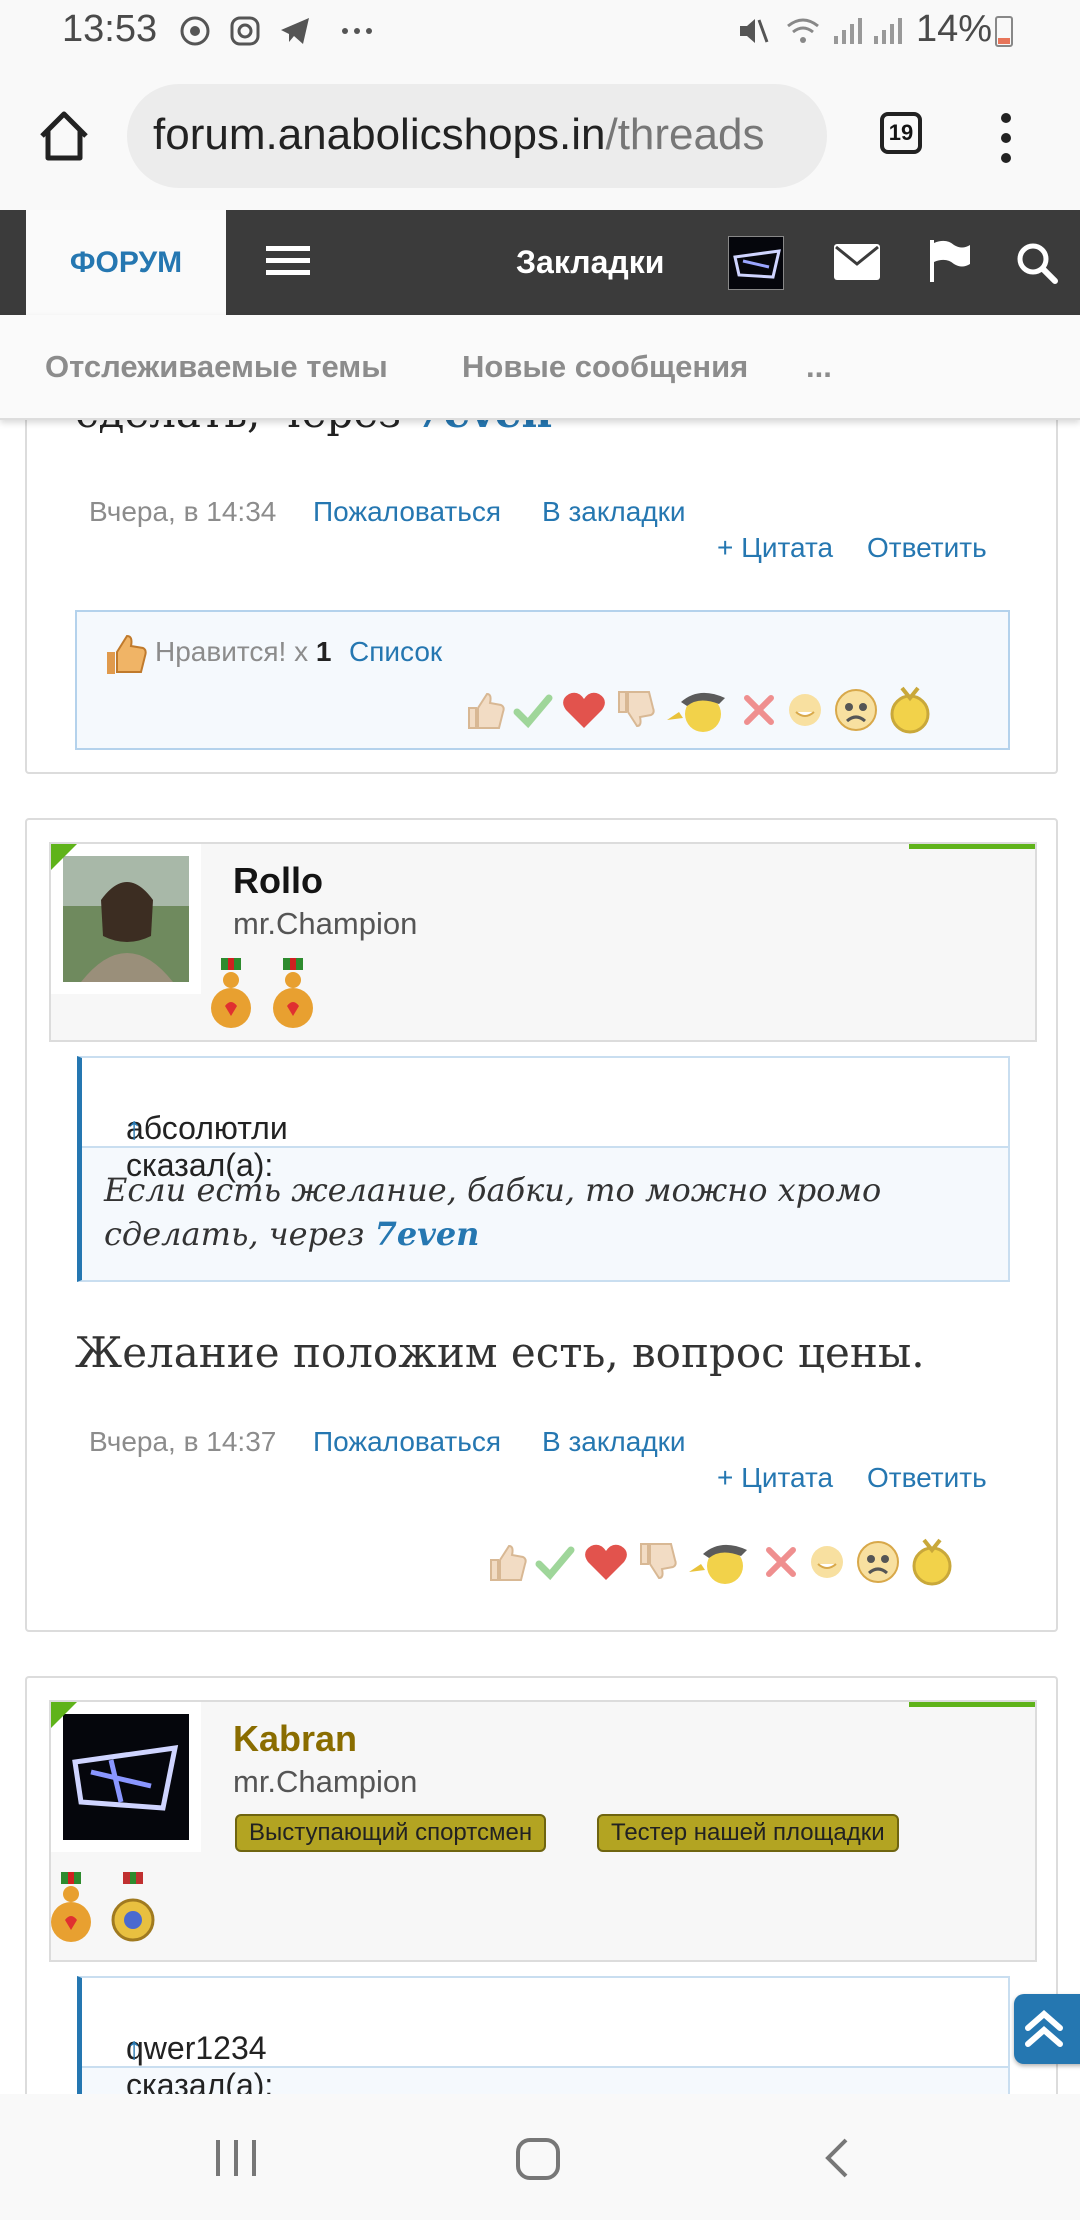 This screenshot has width=1080, height=2220. Describe the element at coordinates (182, 512) in the screenshot. I see `post-1-time: Вчера, в 14:34` at that location.